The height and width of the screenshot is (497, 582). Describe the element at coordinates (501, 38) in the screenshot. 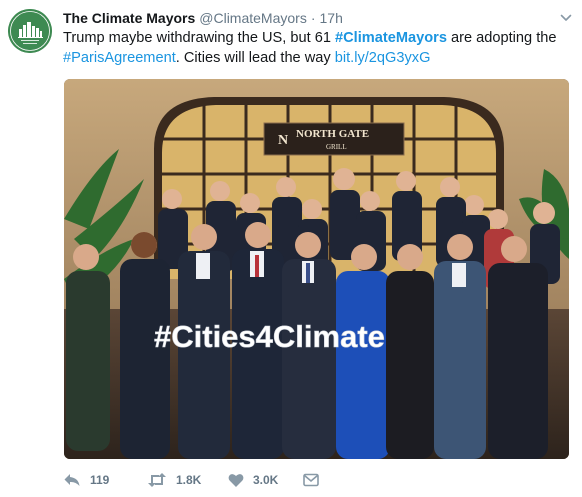

I see `tweet-text-part2: are adopting the` at that location.